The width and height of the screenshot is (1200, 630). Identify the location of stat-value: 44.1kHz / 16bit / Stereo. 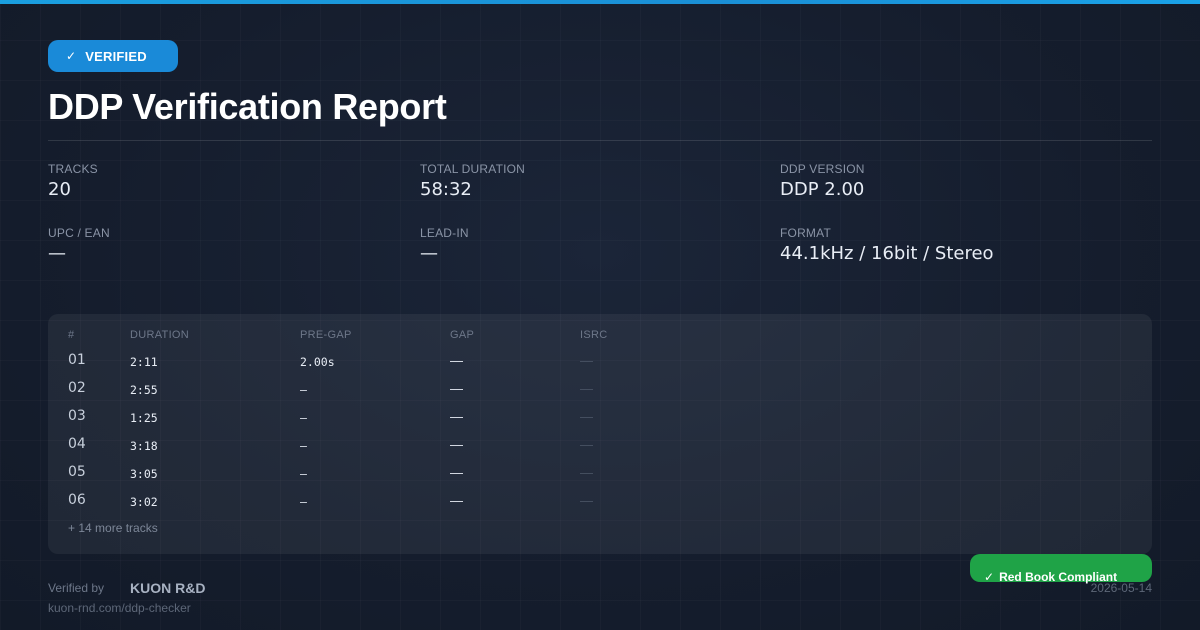
(887, 253).